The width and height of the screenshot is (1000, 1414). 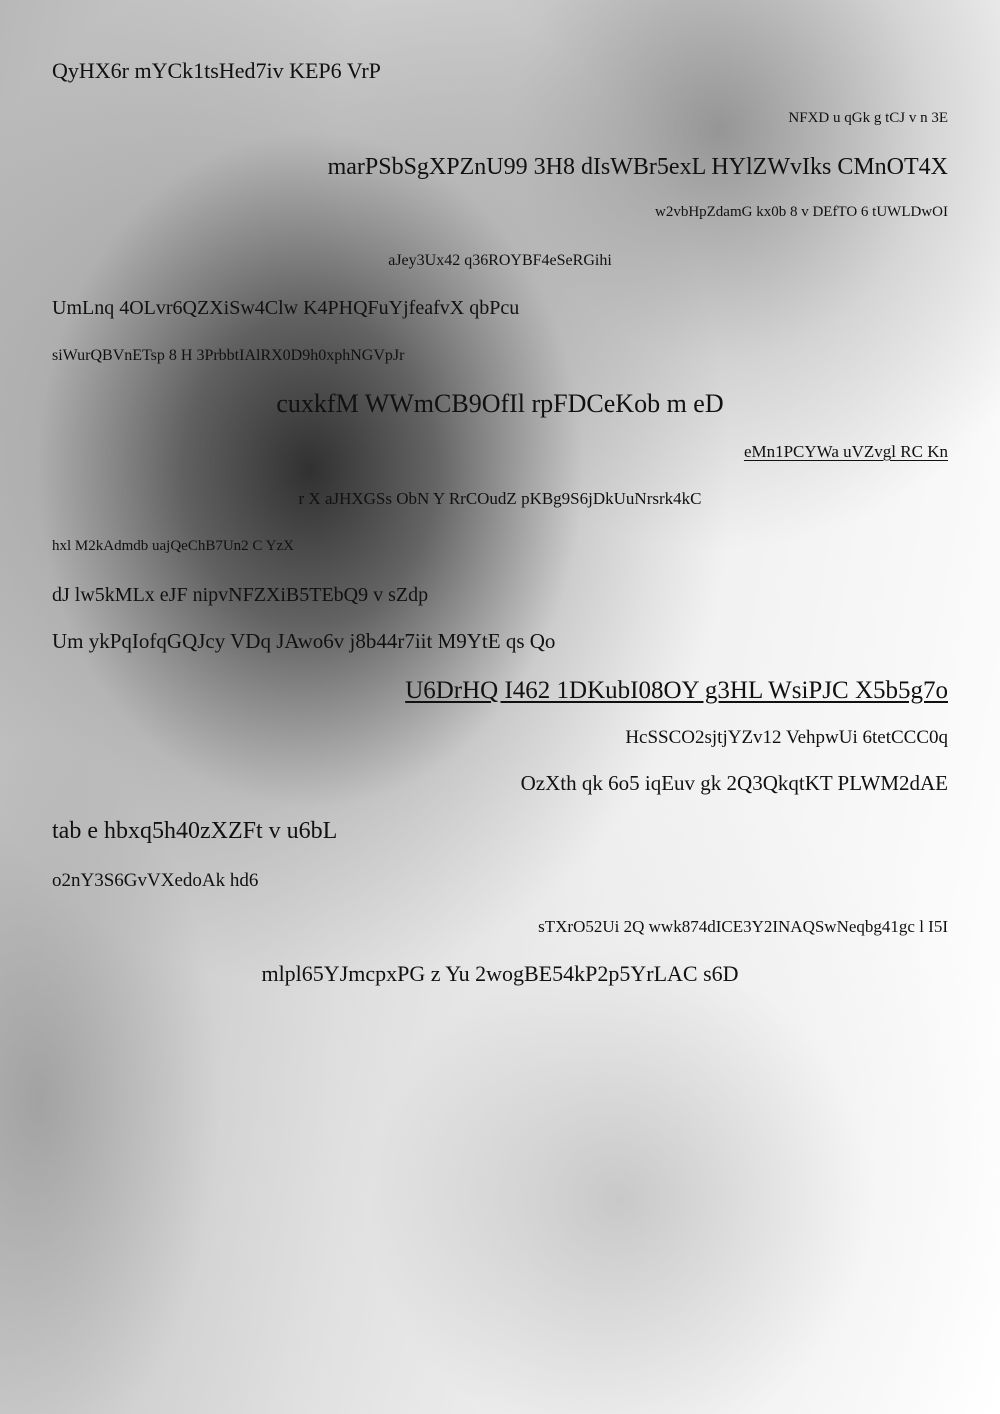 What do you see at coordinates (786, 737) in the screenshot?
I see `text-line: HcSSCO2sjtjYZv12 VehpwUi 6tetCCC0q` at bounding box center [786, 737].